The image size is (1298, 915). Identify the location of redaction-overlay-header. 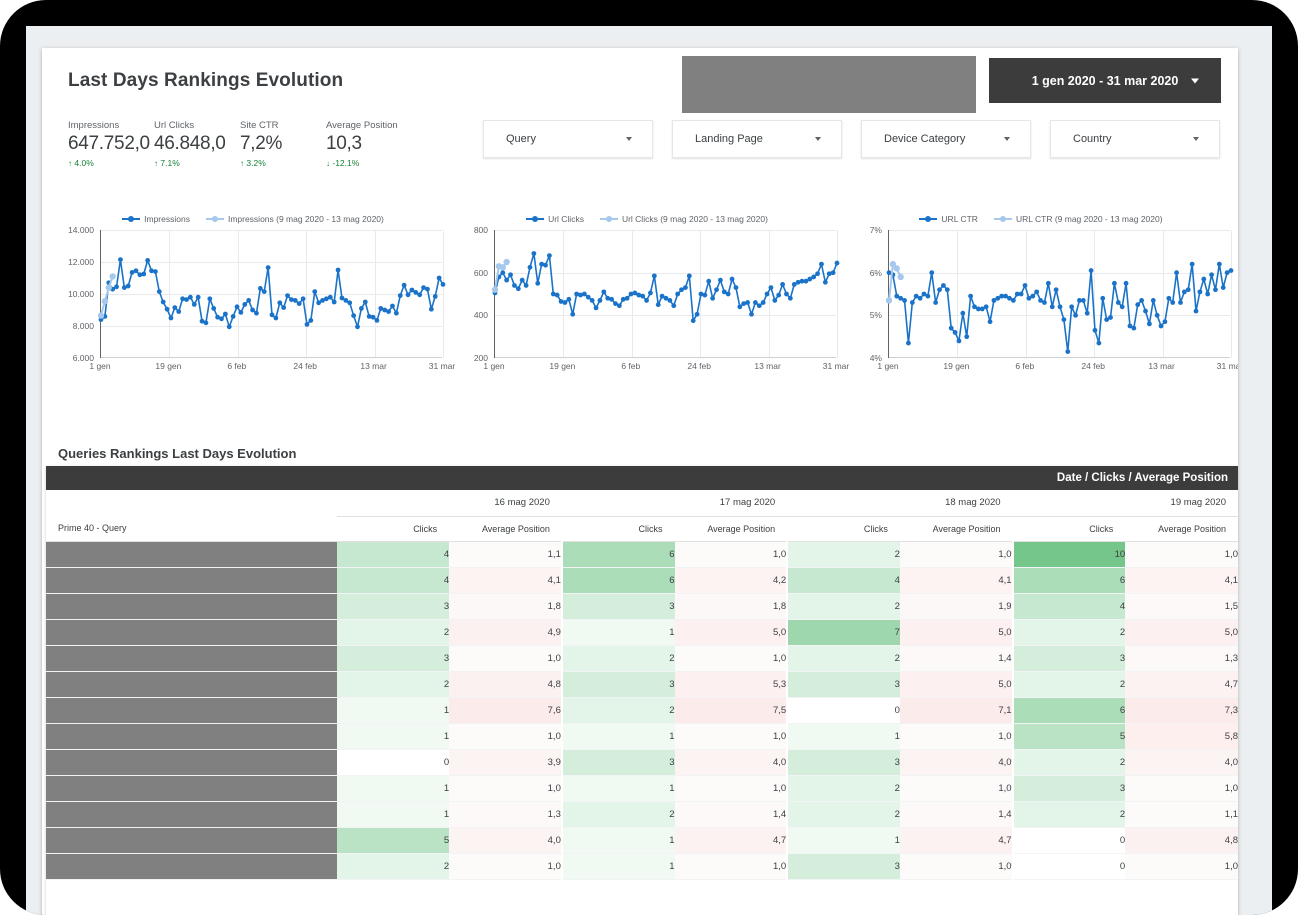
(829, 84).